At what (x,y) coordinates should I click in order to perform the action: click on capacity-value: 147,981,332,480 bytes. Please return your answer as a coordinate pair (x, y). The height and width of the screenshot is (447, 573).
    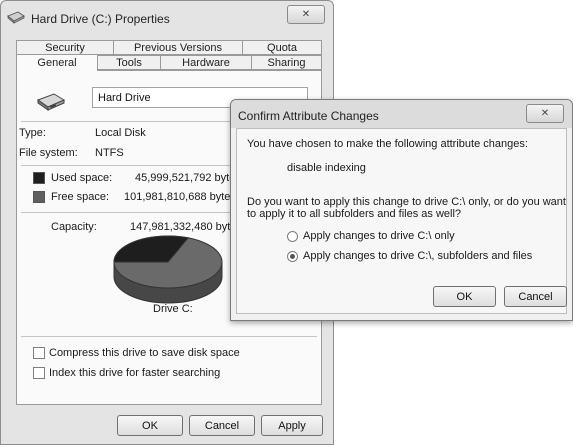
    Looking at the image, I should click on (186, 227).